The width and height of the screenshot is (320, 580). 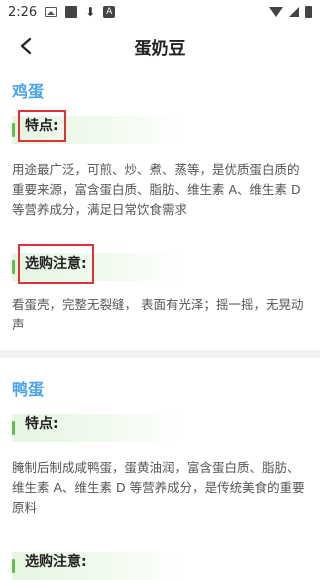 What do you see at coordinates (90, 12) in the screenshot?
I see `download-icon: ⬇` at bounding box center [90, 12].